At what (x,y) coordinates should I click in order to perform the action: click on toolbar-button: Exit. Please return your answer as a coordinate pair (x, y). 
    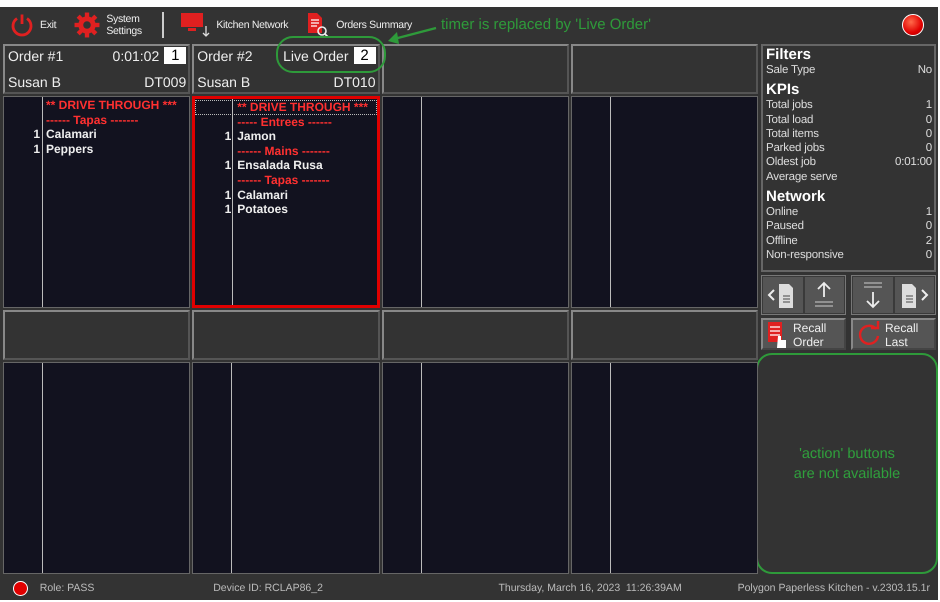
    Looking at the image, I should click on (33, 24).